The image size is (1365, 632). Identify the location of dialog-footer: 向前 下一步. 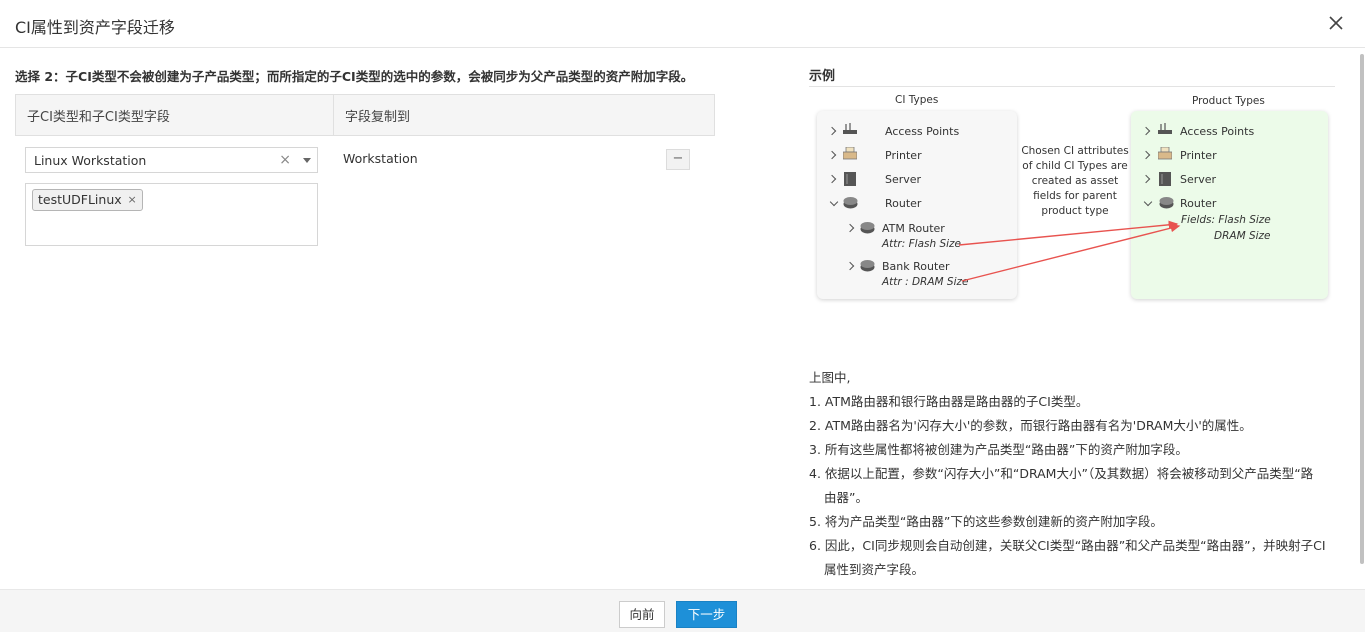
(682, 610).